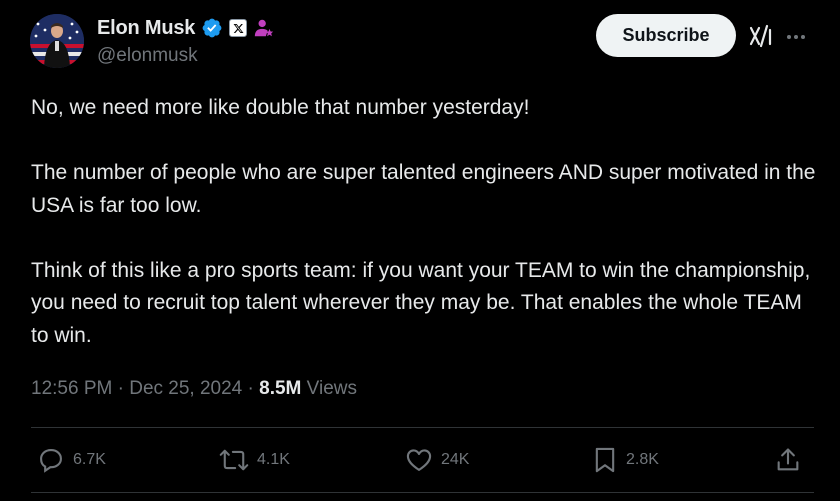  I want to click on author-name-row: Elon Musk, so click(186, 28).